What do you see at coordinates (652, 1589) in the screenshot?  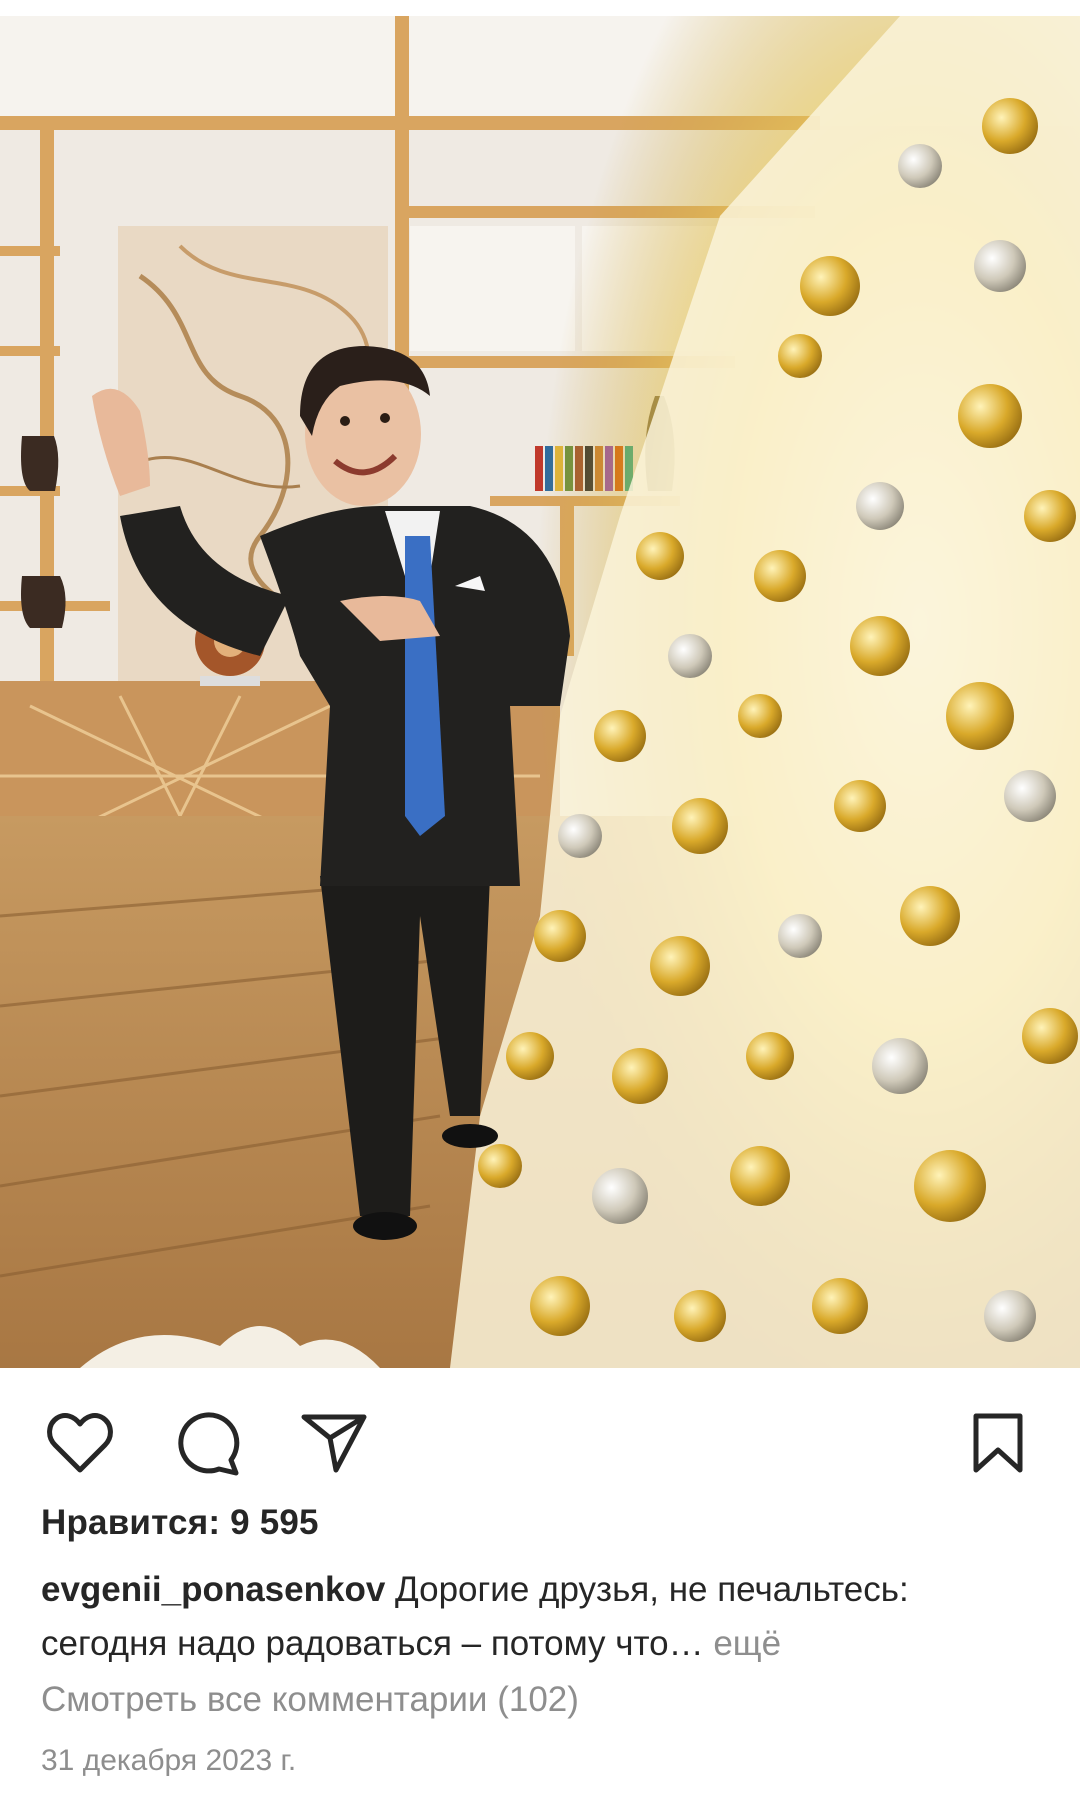 I see `caption-text-1: Дорогие друзья, не печальтесь:` at bounding box center [652, 1589].